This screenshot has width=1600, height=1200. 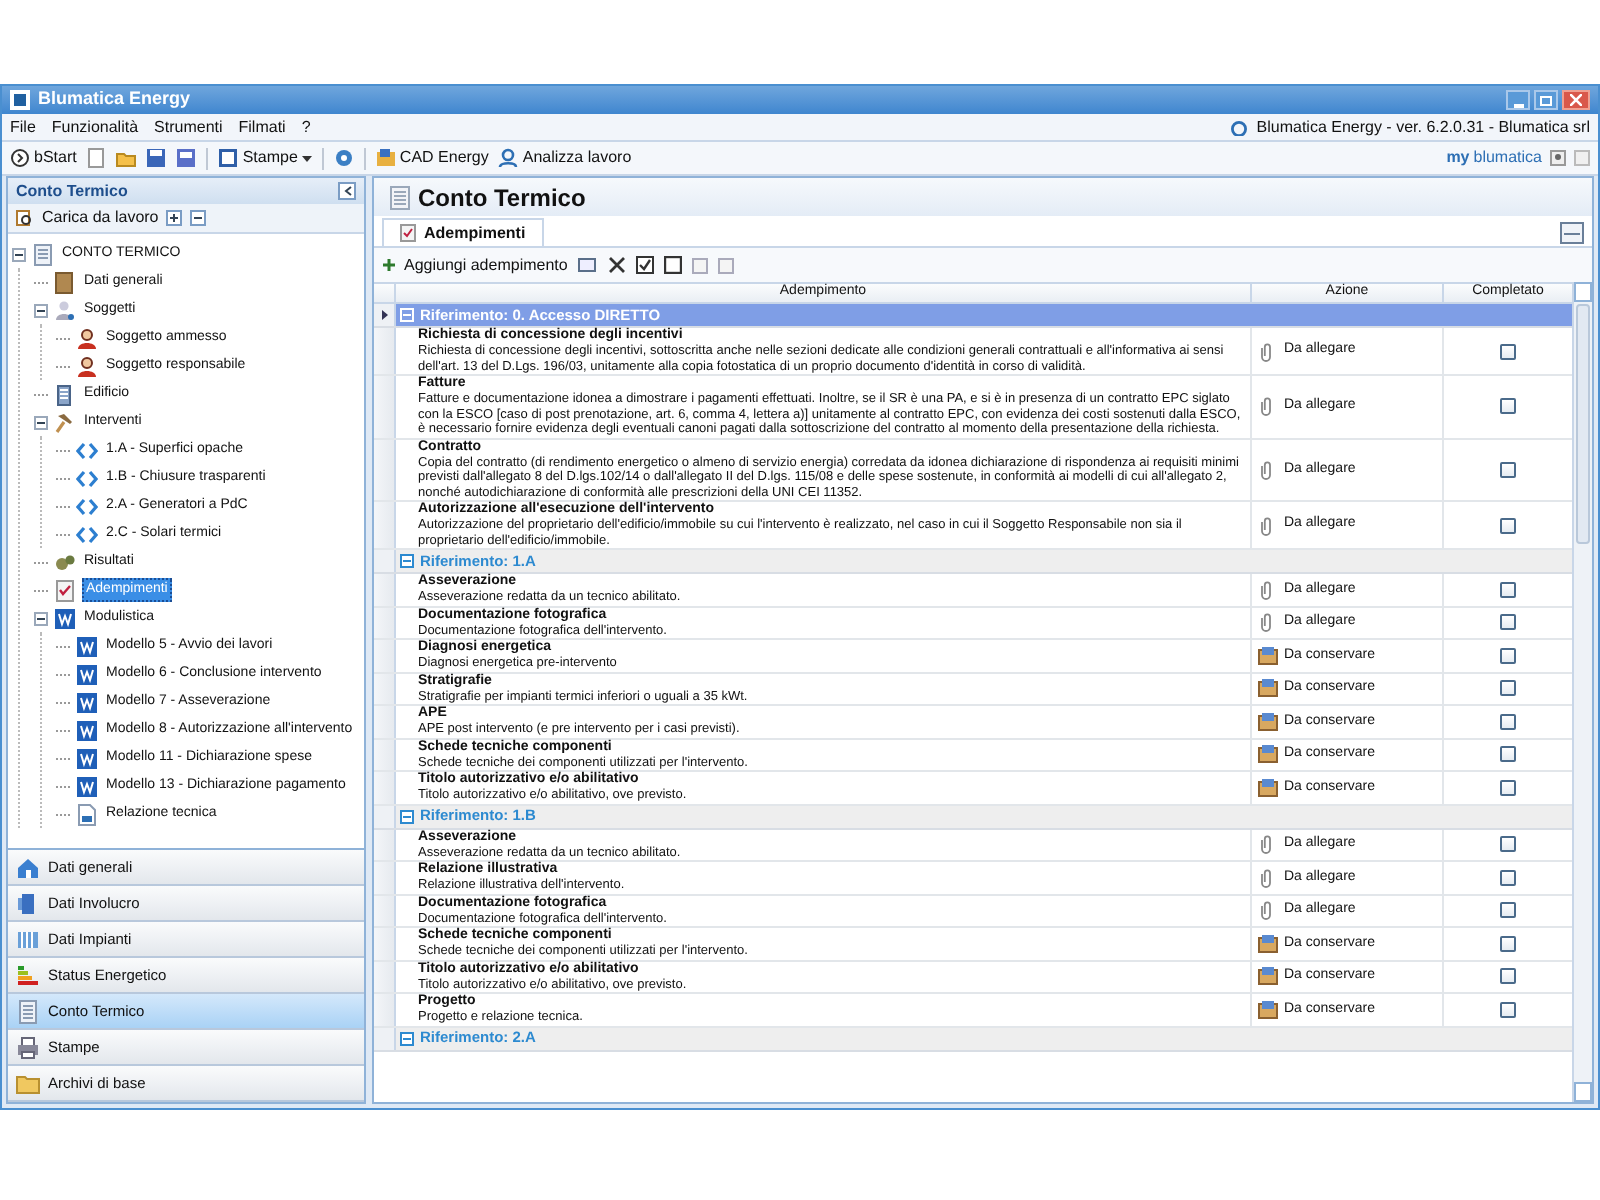 I want to click on brand-logo: my blumatica, so click(x=1494, y=158).